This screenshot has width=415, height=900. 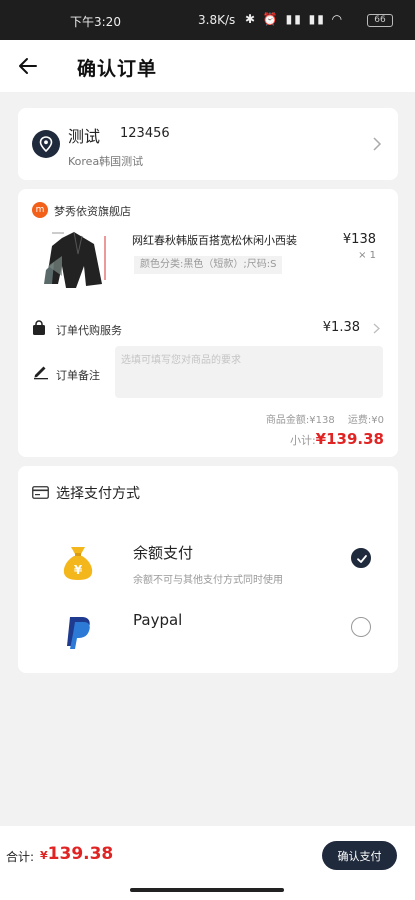 What do you see at coordinates (208, 567) in the screenshot?
I see `payment-option-balance: ¥ 余额支付 余额不可与其他支付方式同时使用` at bounding box center [208, 567].